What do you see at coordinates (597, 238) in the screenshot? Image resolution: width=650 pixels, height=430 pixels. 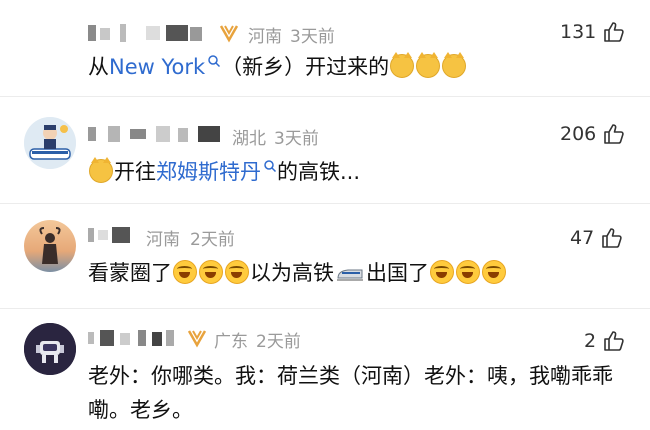 I see `like-button: 47` at bounding box center [597, 238].